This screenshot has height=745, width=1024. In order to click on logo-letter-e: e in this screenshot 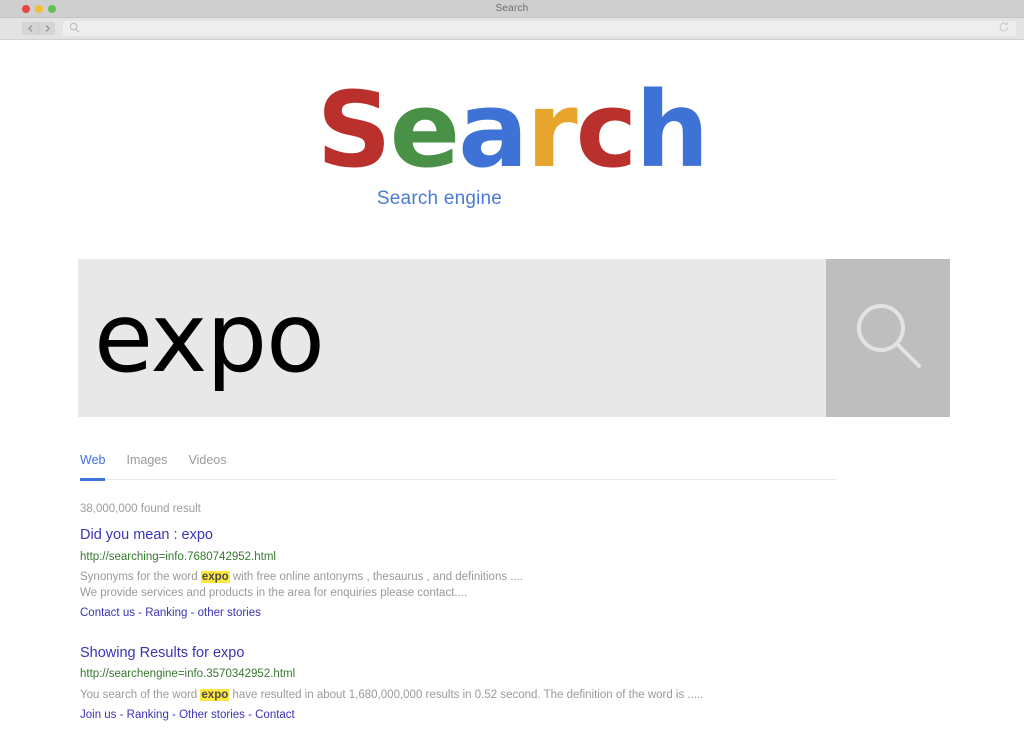, I will do `click(425, 130)`.